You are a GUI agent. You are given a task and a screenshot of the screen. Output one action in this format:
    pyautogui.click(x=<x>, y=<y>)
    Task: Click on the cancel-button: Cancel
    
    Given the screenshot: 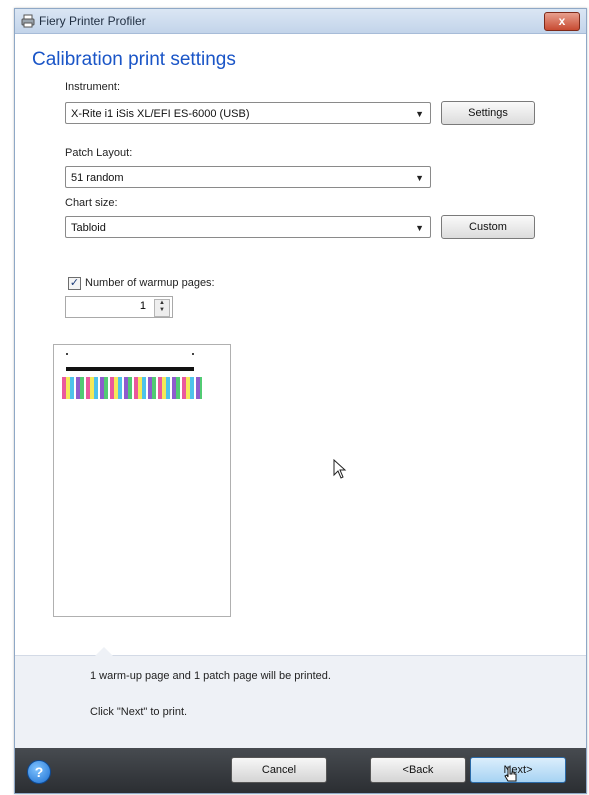 What is the action you would take?
    pyautogui.click(x=279, y=770)
    